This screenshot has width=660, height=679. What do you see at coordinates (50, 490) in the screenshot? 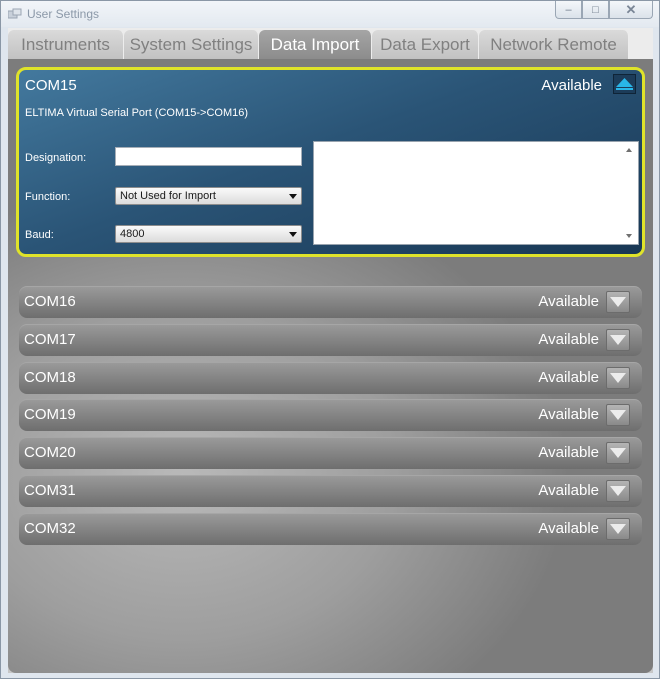
I see `port-name: COM31` at bounding box center [50, 490].